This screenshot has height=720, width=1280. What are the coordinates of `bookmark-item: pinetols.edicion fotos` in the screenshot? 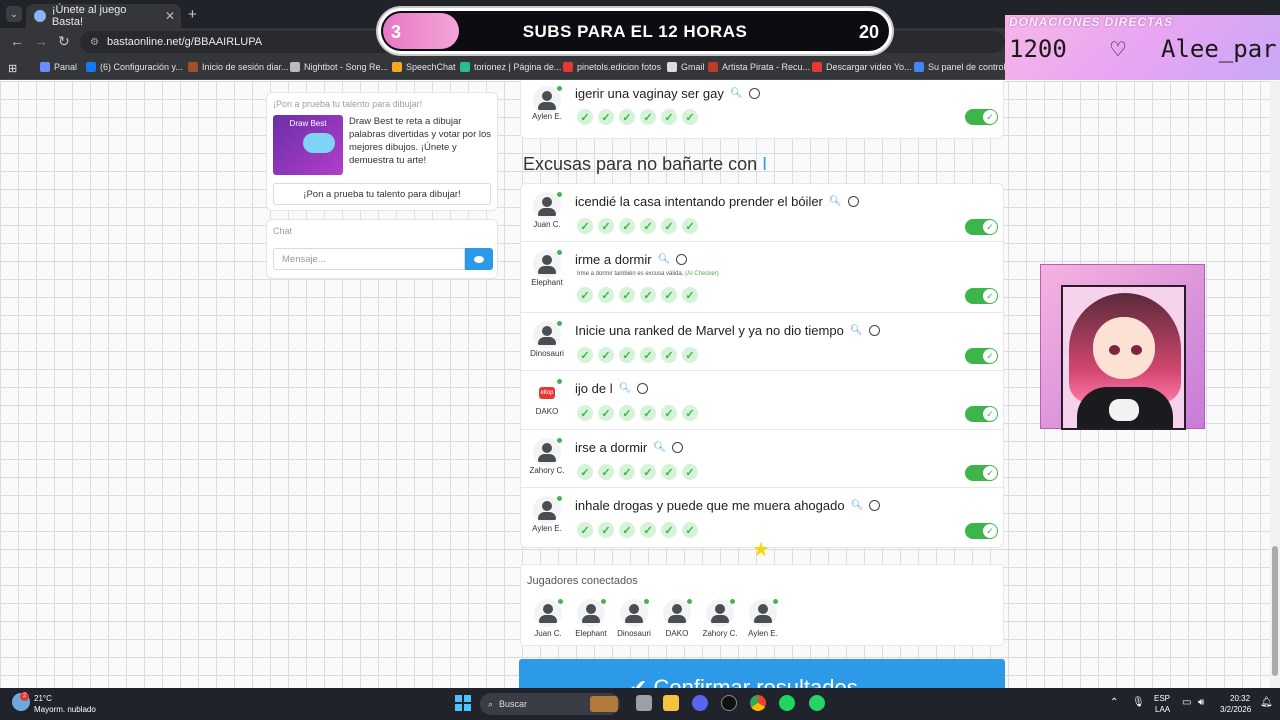 It's located at (612, 67).